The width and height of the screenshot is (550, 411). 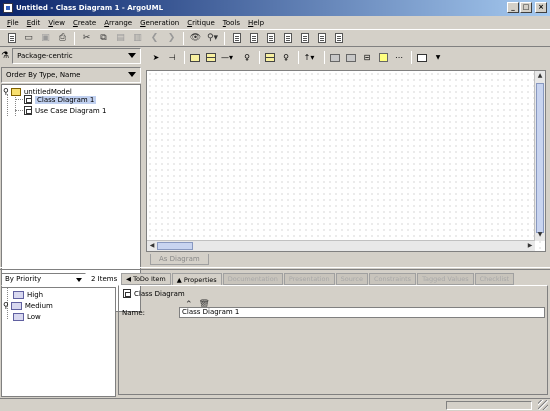 What do you see at coordinates (196, 279) in the screenshot?
I see `tab-properties: ▲ Properties` at bounding box center [196, 279].